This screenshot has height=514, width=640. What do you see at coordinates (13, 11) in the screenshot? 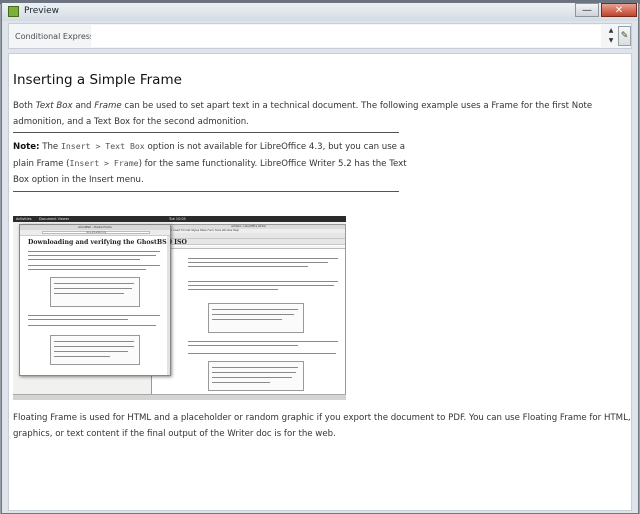
I see `app-icon` at bounding box center [13, 11].